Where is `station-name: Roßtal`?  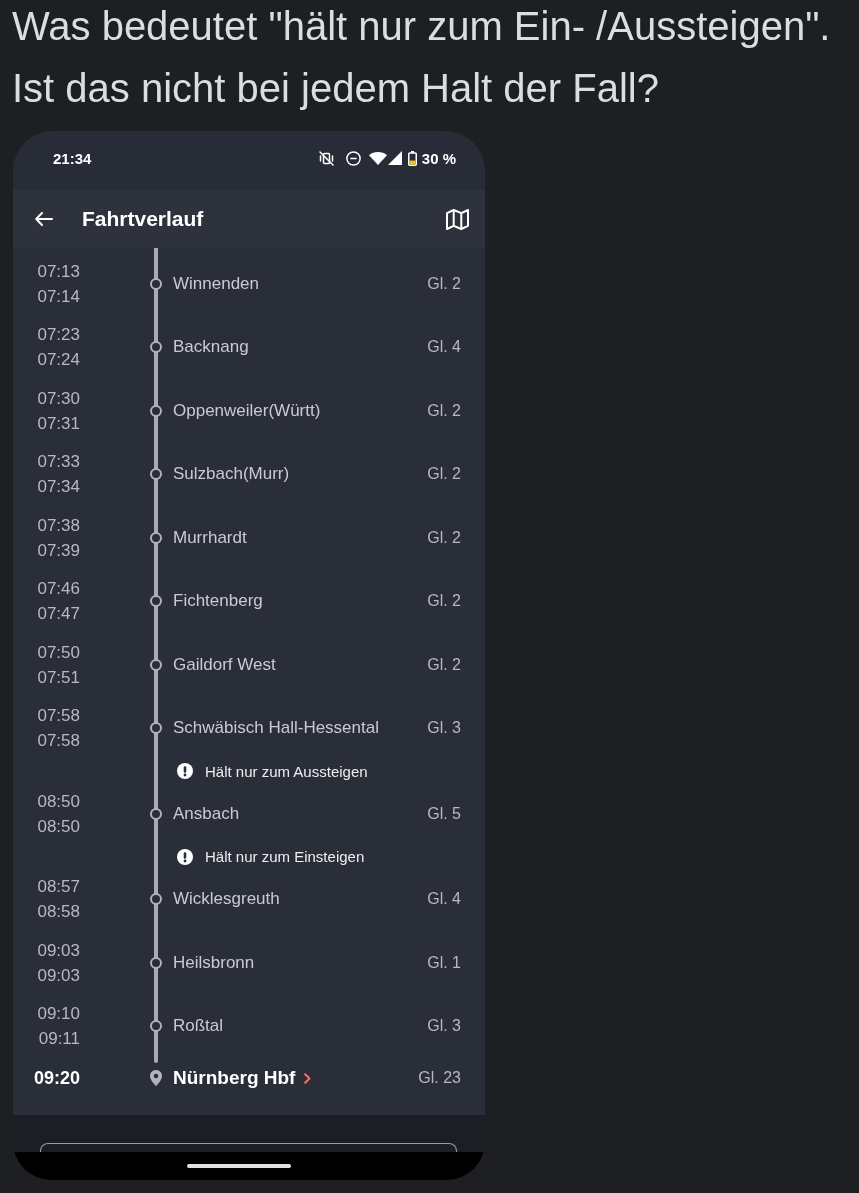 station-name: Roßtal is located at coordinates (198, 1026).